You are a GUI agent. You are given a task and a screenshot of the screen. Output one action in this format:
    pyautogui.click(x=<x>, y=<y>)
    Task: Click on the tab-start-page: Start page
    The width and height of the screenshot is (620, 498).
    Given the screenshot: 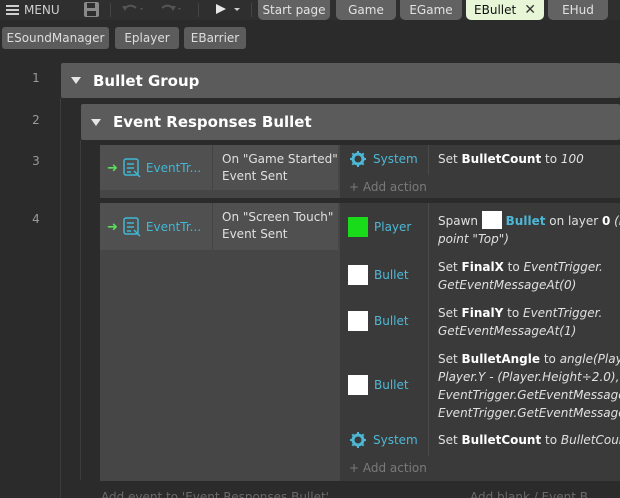 What is the action you would take?
    pyautogui.click(x=294, y=10)
    